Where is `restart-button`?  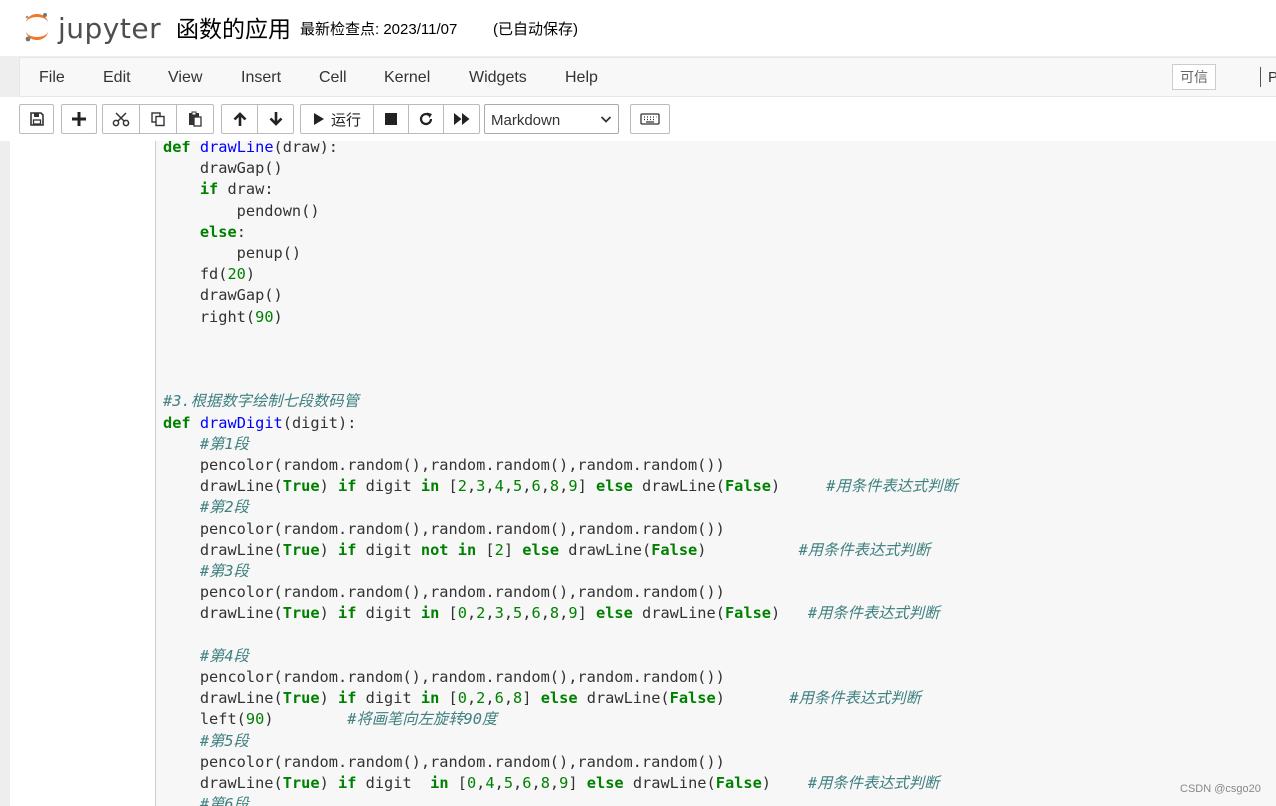 restart-button is located at coordinates (426, 119).